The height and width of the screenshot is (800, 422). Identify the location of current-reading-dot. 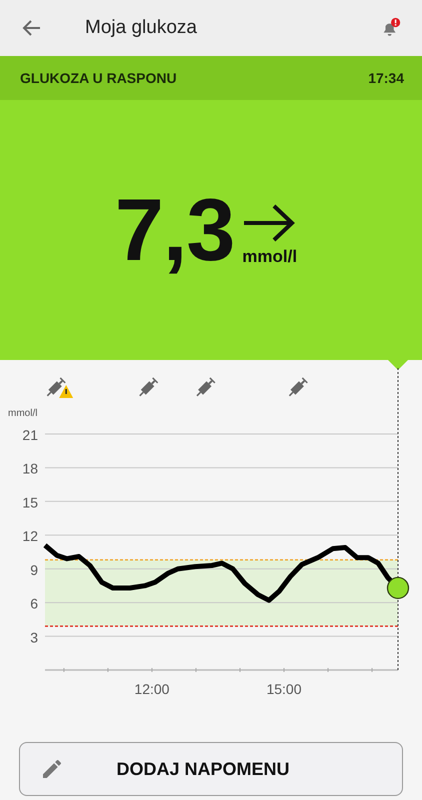
(398, 588).